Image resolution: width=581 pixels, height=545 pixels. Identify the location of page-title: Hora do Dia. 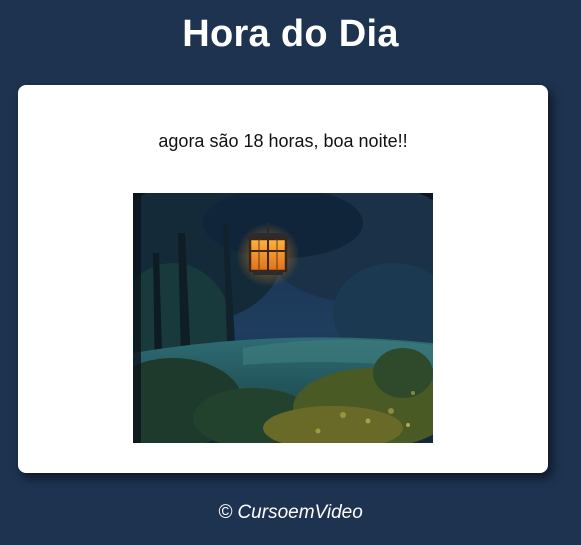
(290, 33).